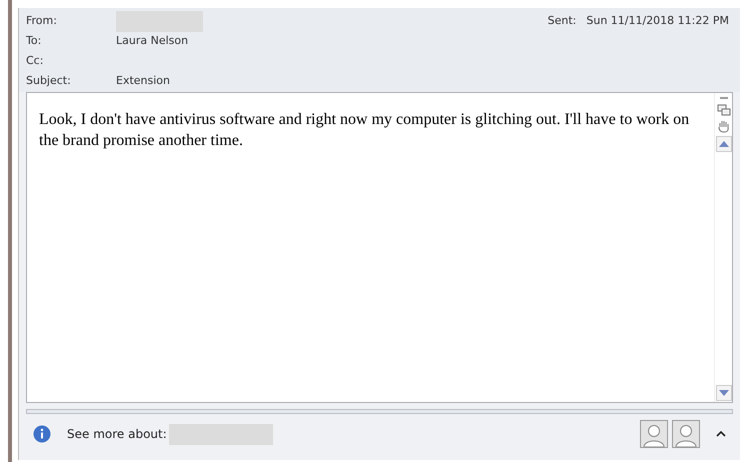  I want to click on field-label: Subject:, so click(49, 80).